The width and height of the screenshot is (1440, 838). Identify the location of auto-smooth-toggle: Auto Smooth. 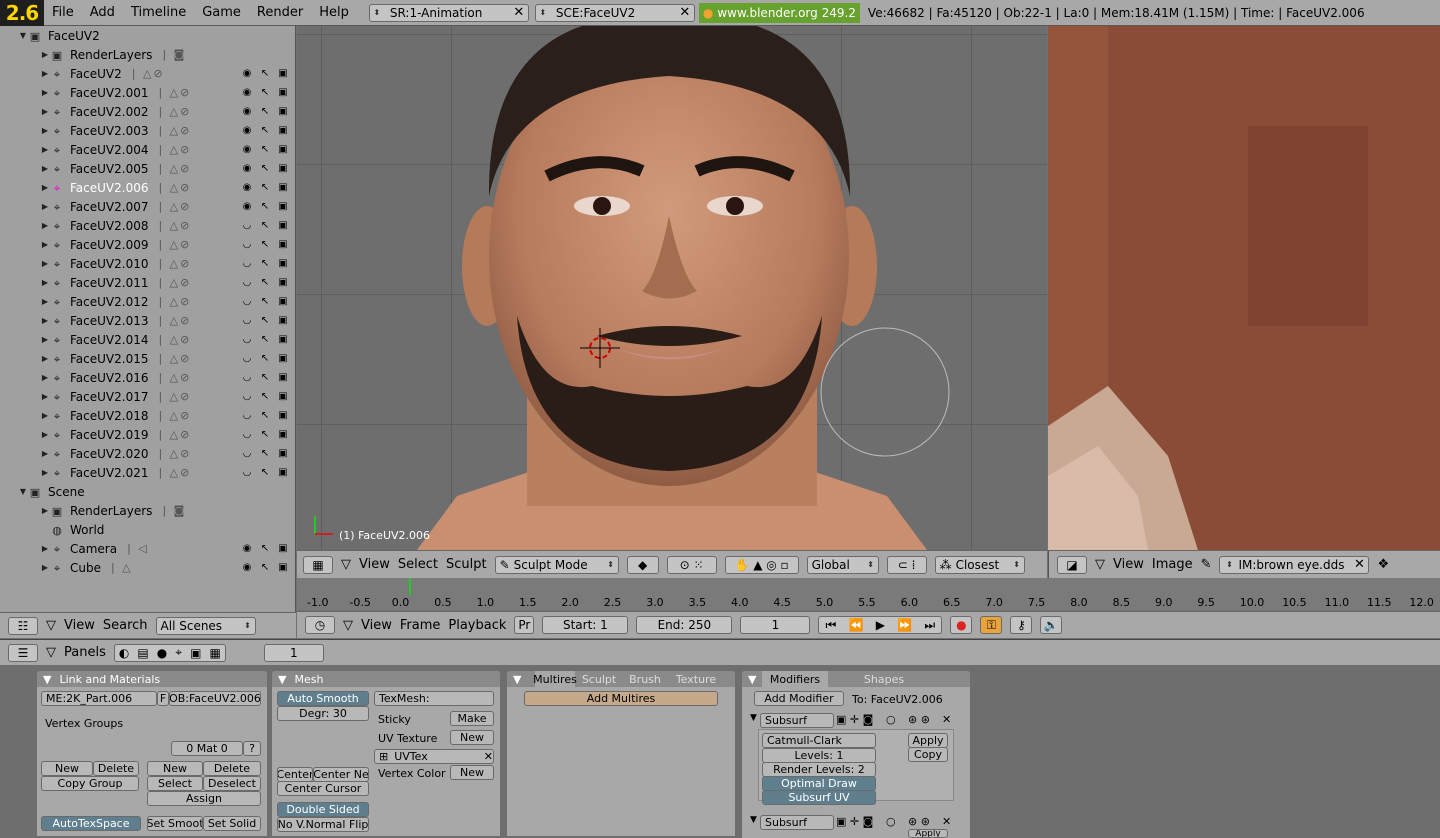
(323, 698).